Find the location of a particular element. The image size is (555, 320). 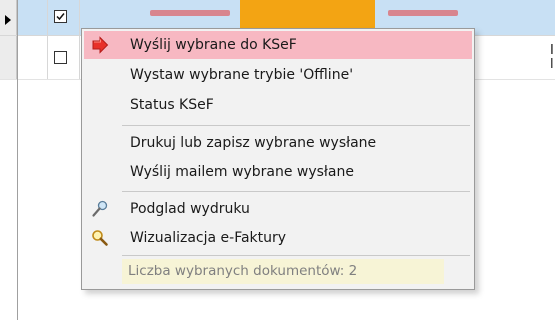

menu-item-email-sent: Wyślij mailem wybrane wysłane is located at coordinates (278, 172).